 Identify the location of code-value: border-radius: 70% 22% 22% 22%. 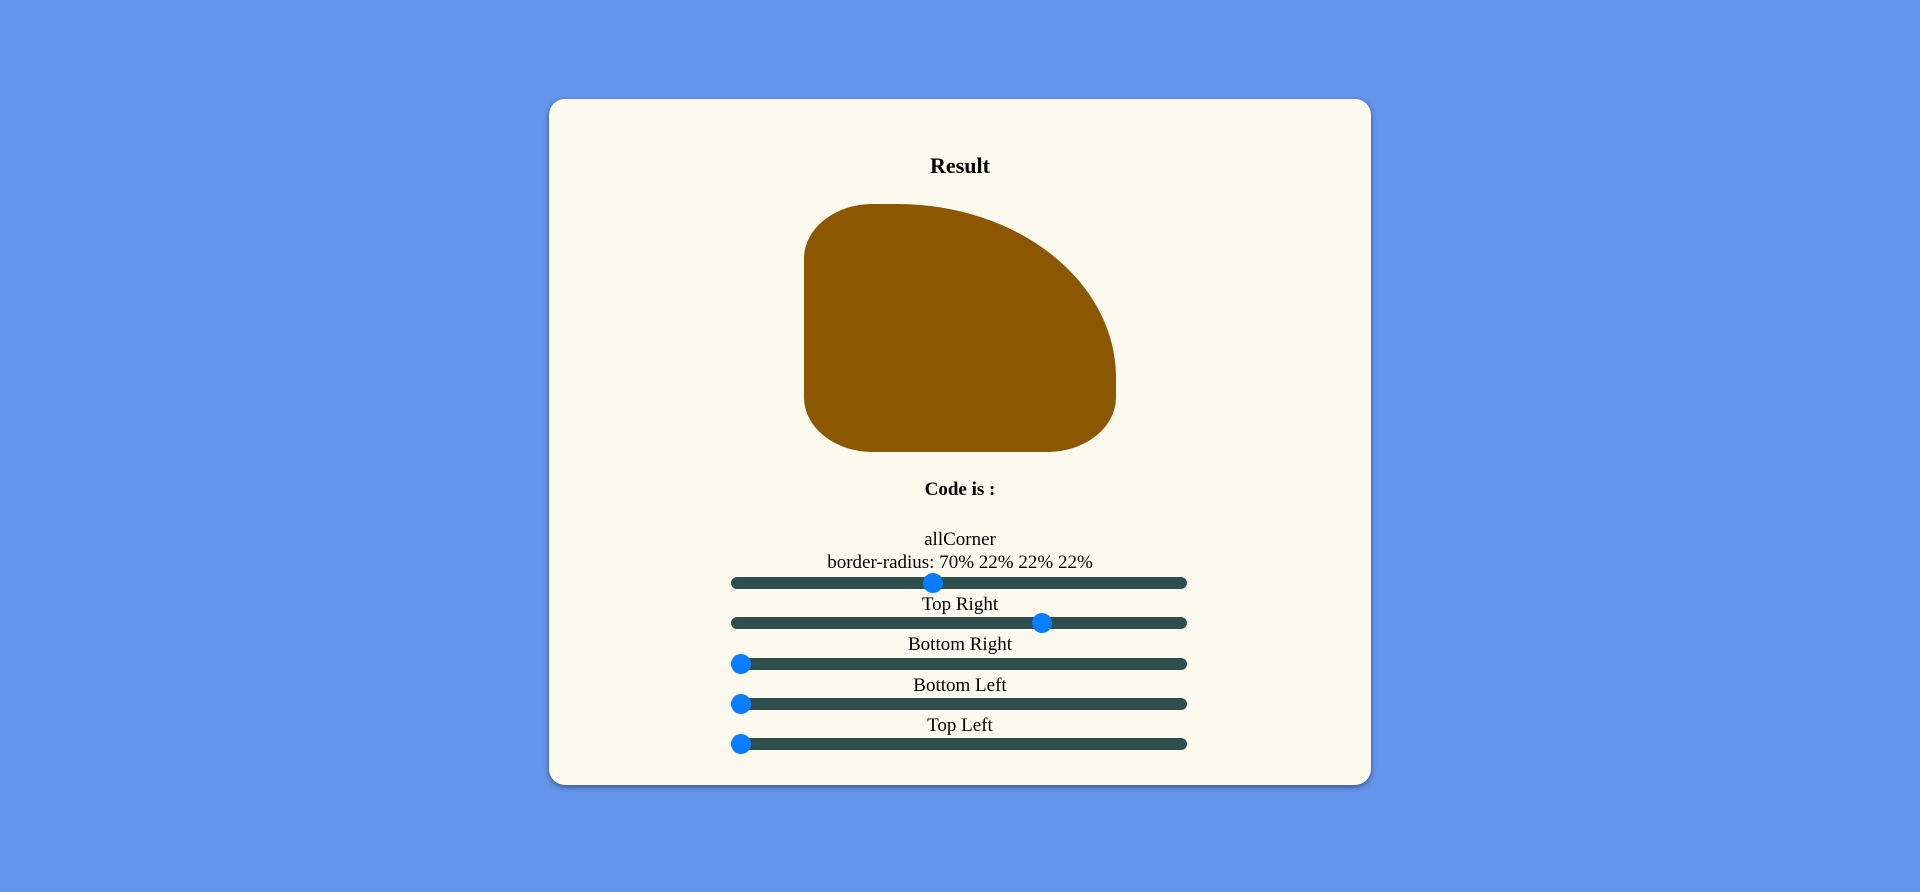
(960, 562).